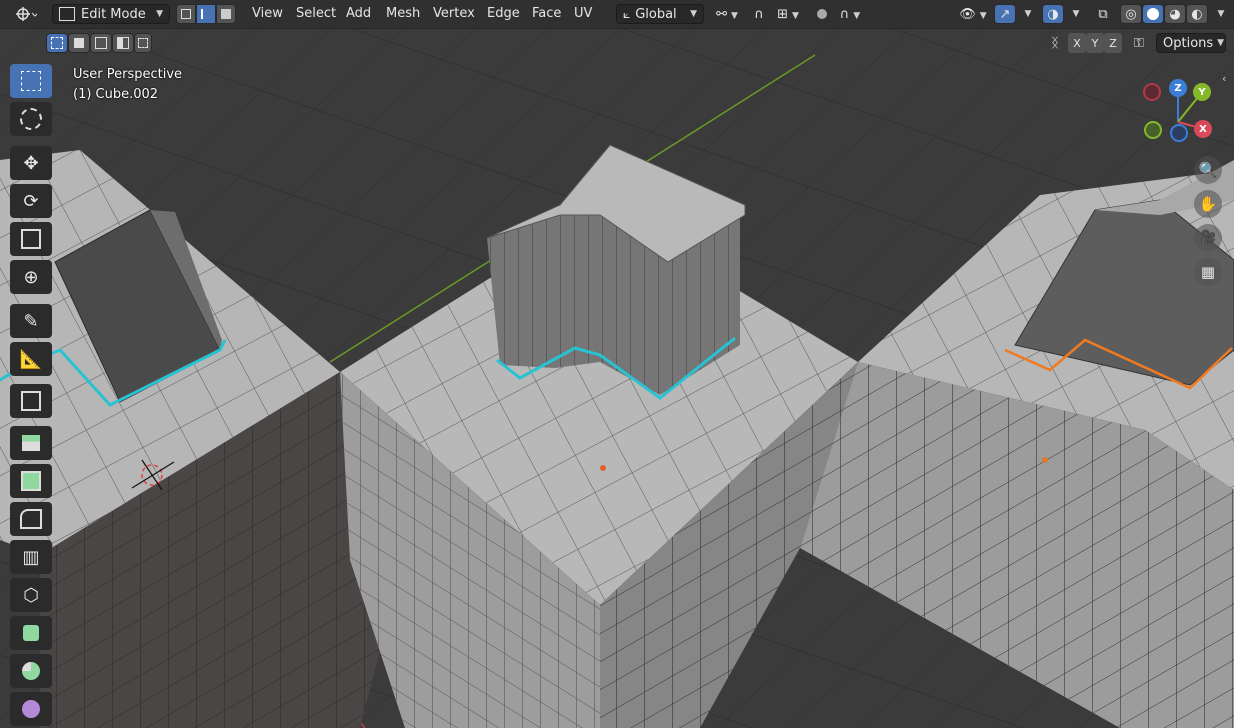 The width and height of the screenshot is (1234, 728). I want to click on proportional-falloff-button: ∩ ▼, so click(850, 14).